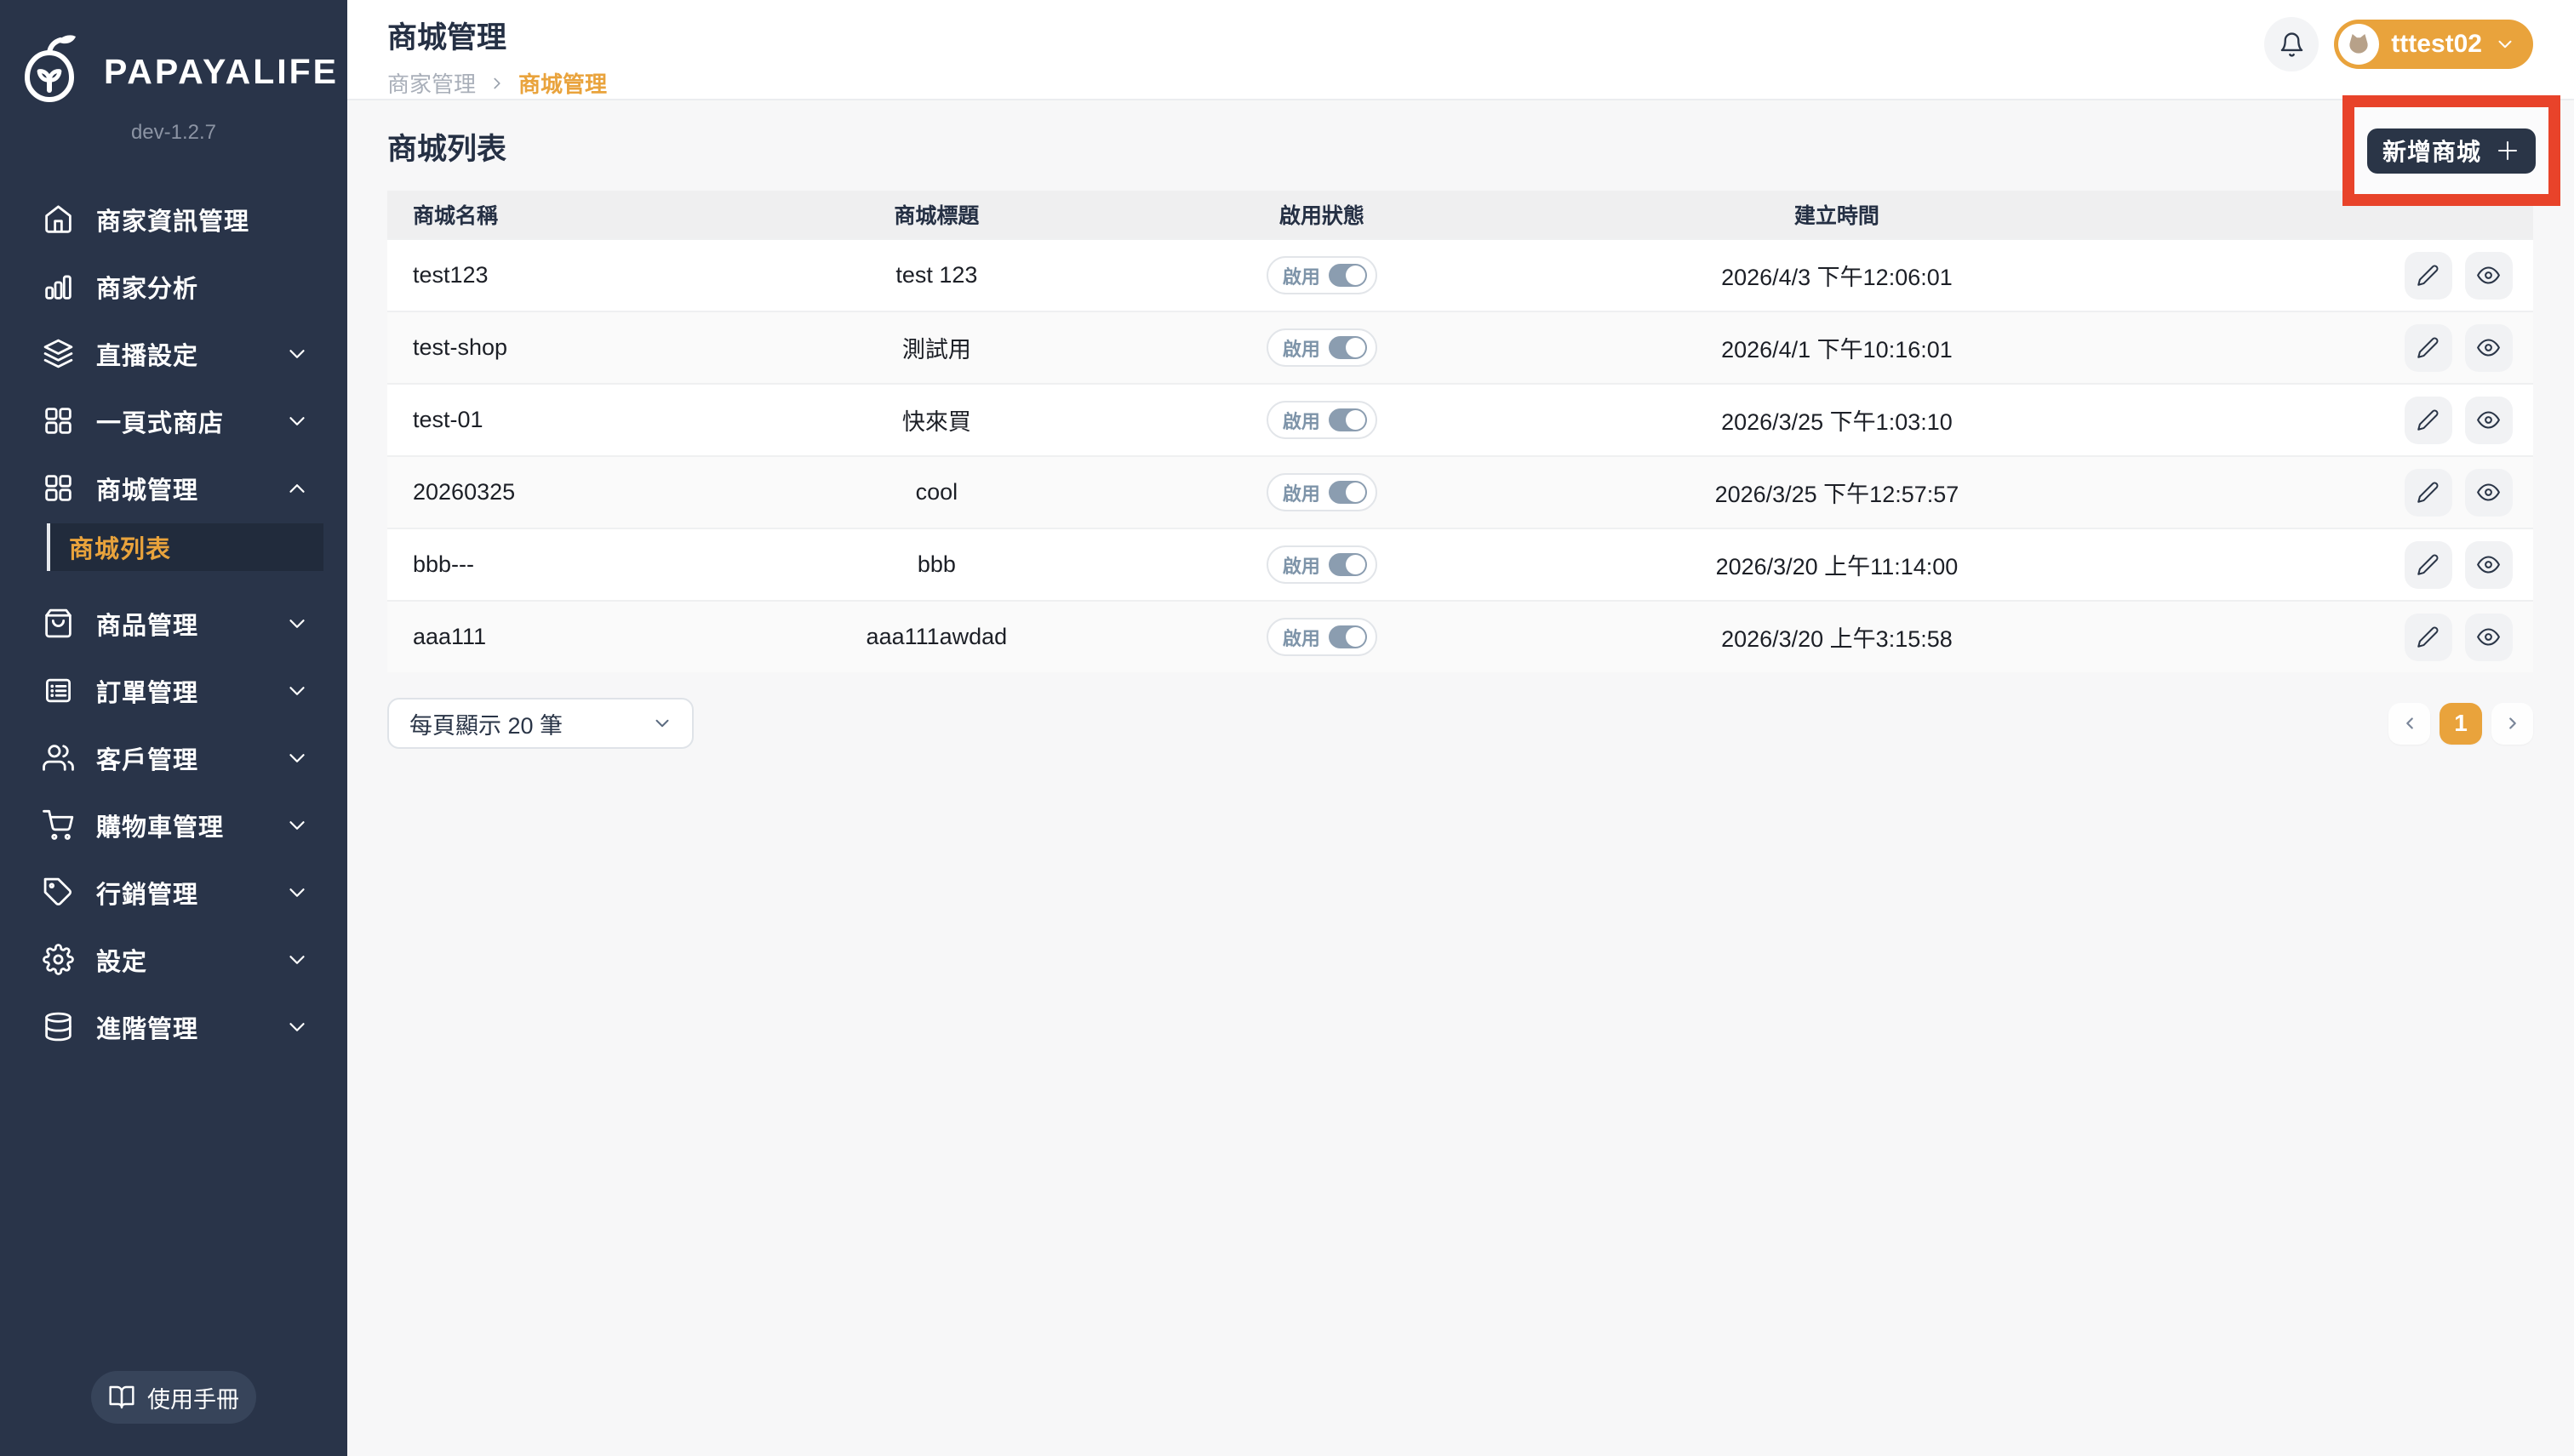 This screenshot has height=1456, width=2574. Describe the element at coordinates (1460, 419) in the screenshot. I see `table-row: test-01 快來買 啟用 2026/3/25 下午1:03:10` at that location.